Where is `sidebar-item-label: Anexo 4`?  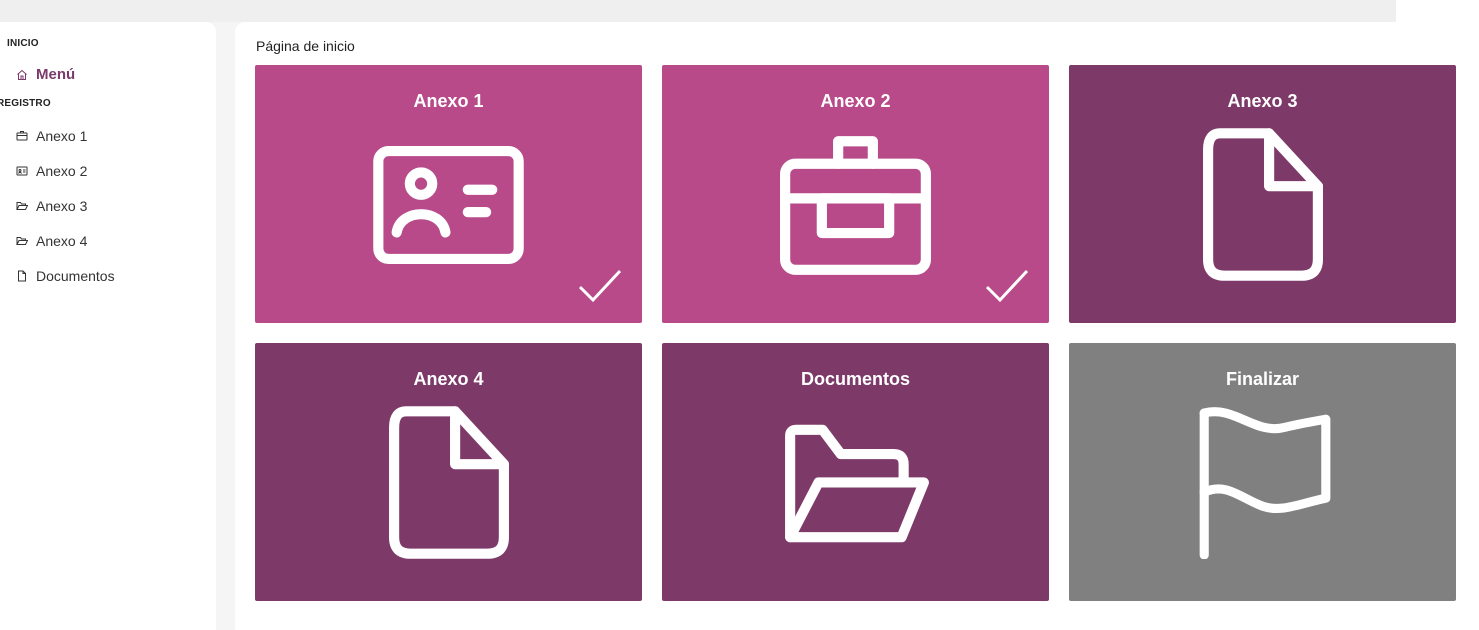 sidebar-item-label: Anexo 4 is located at coordinates (62, 241).